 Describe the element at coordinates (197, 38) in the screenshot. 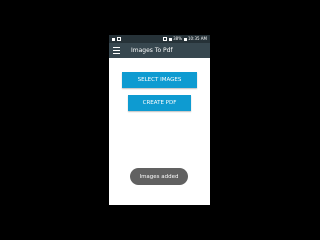

I see `clock: 10:35 AM` at that location.